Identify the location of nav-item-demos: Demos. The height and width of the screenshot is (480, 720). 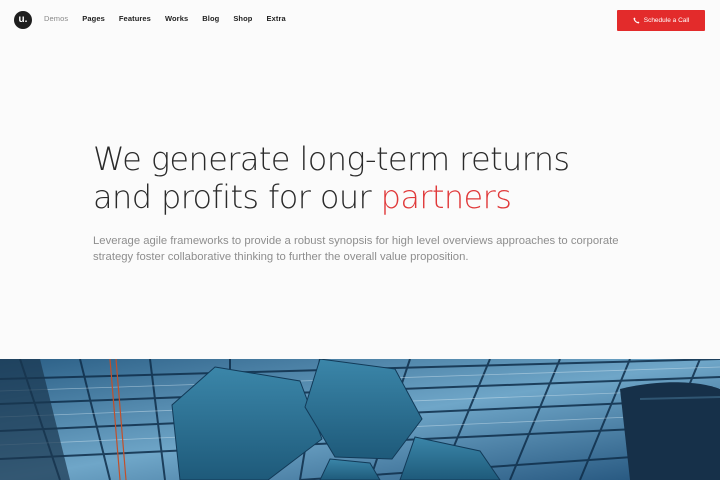
(56, 18).